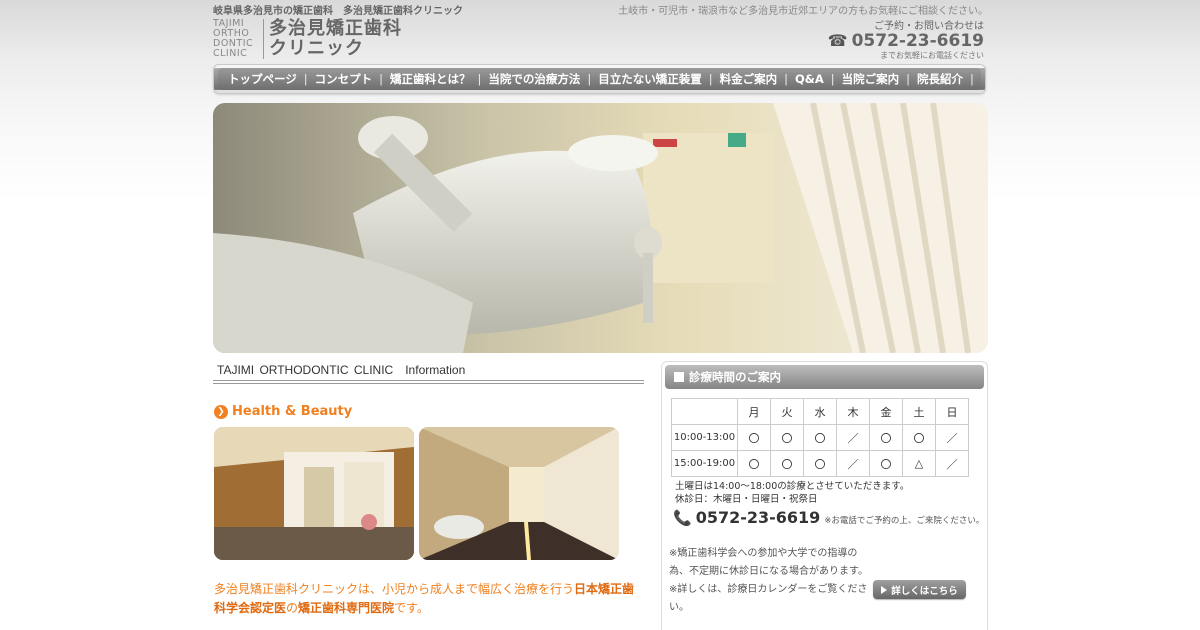 This screenshot has width=1200, height=630. I want to click on header-contact: ご予約・お問い合わせは ☎ 0572-23-6619 までお気軽にお電話ください, so click(906, 39).